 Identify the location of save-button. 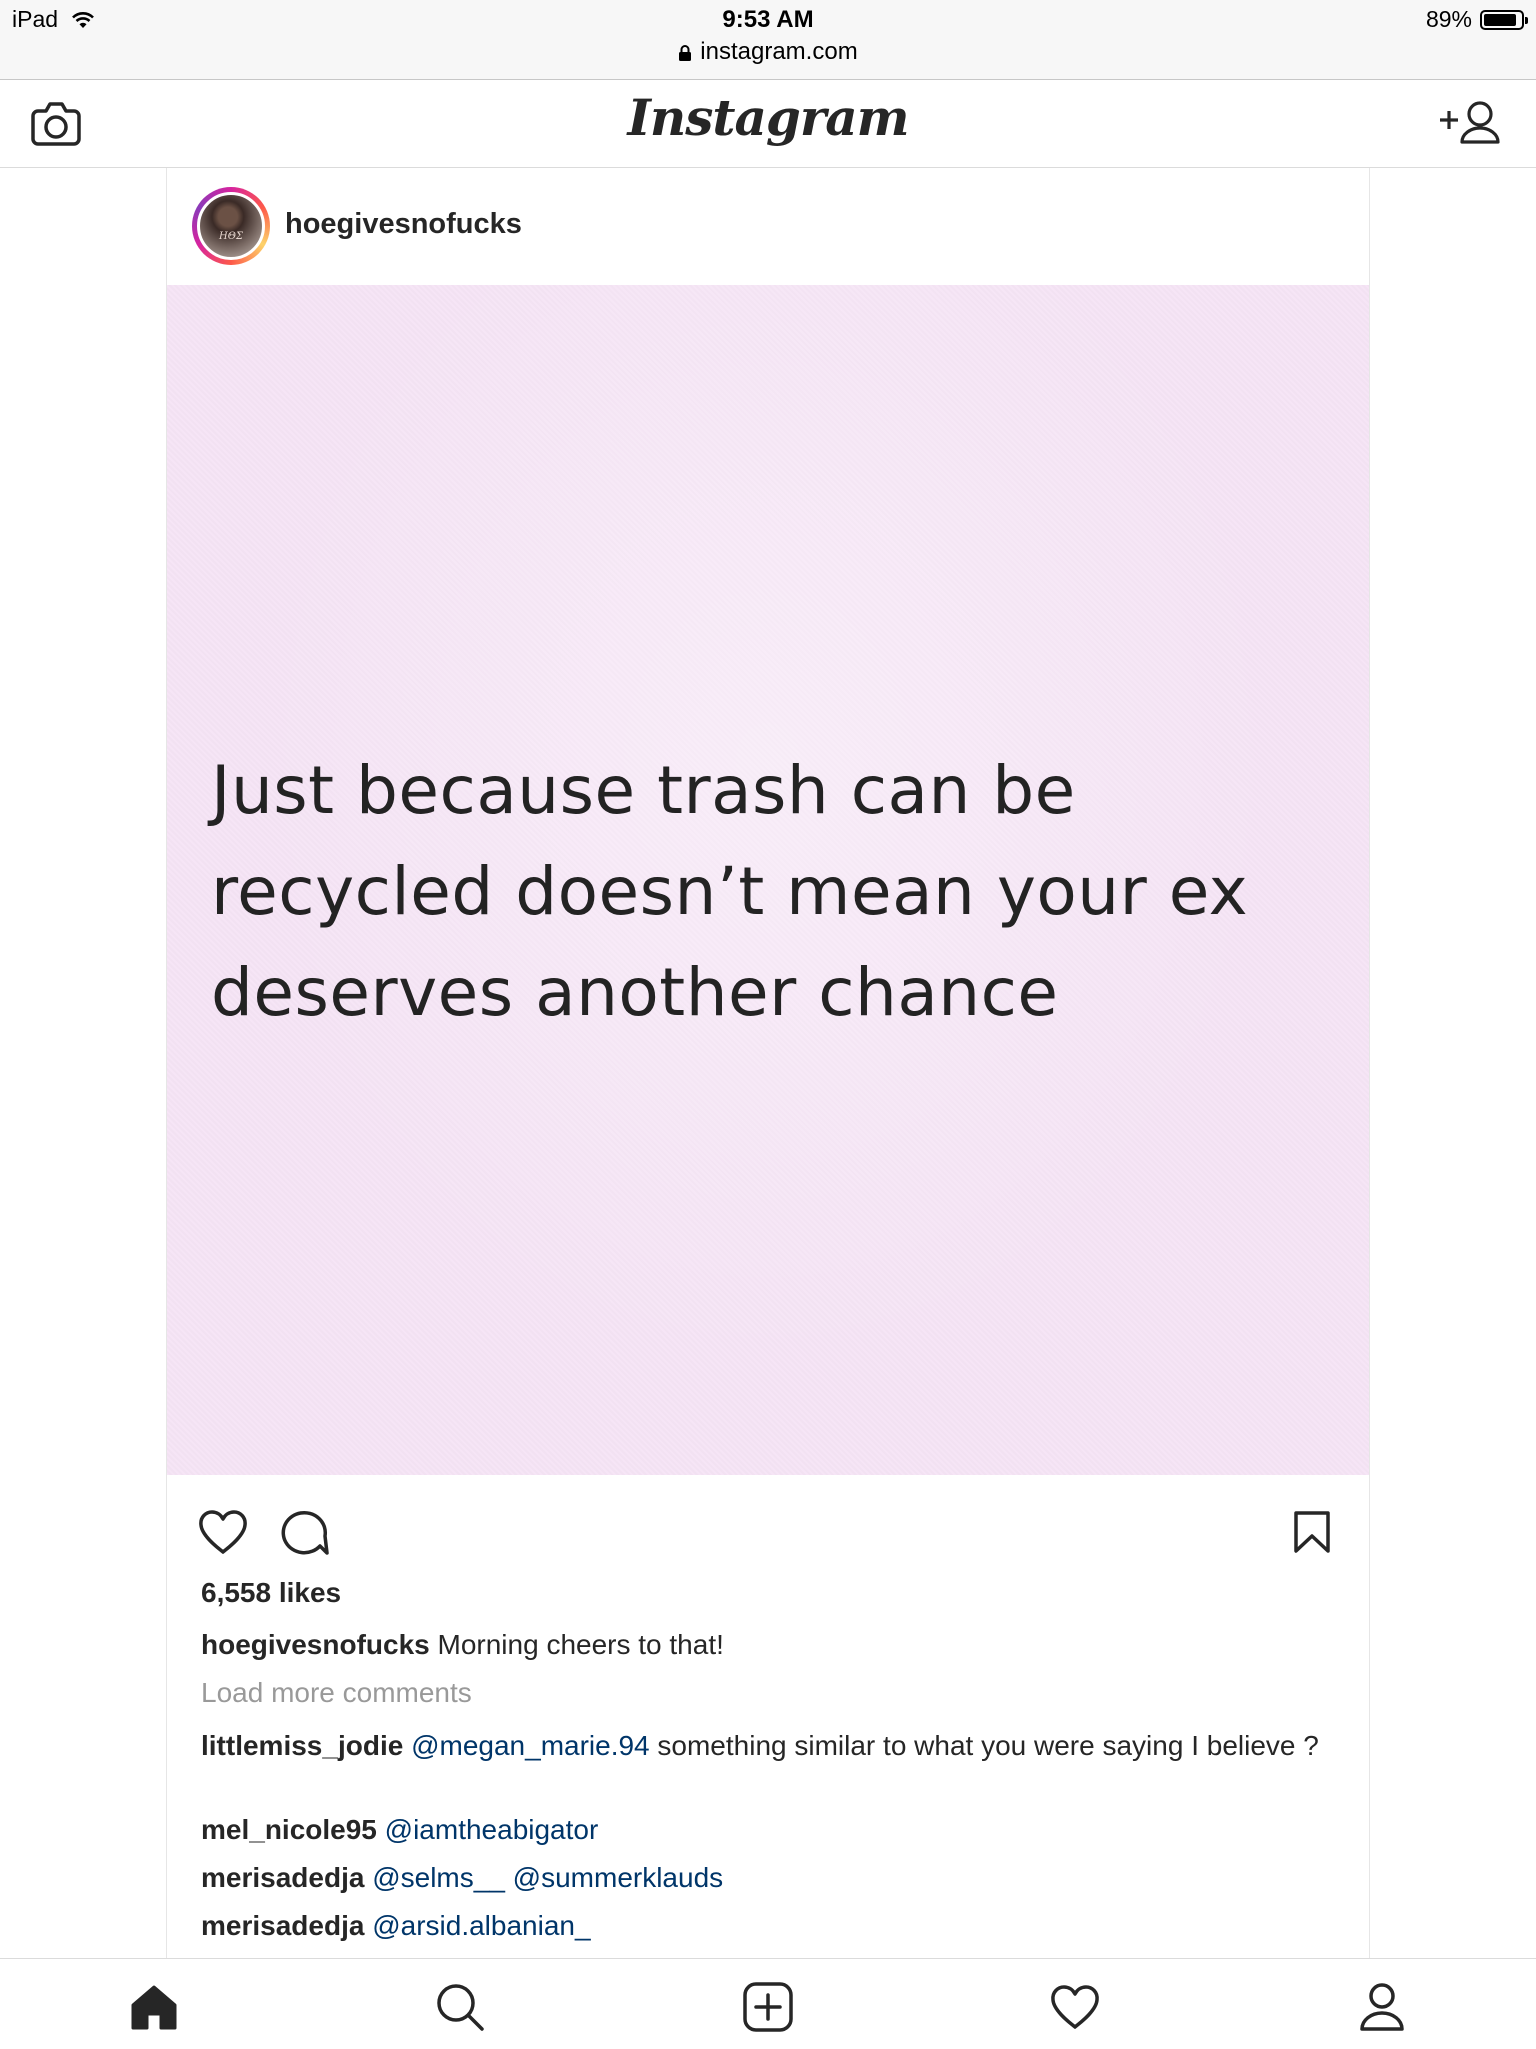
(1312, 1532).